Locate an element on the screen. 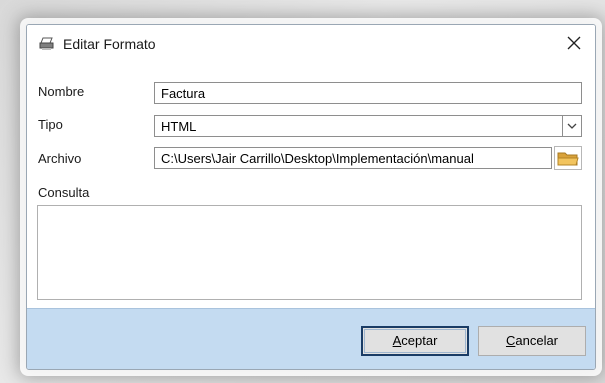 The image size is (605, 383). accept-button: Aceptar is located at coordinates (415, 341).